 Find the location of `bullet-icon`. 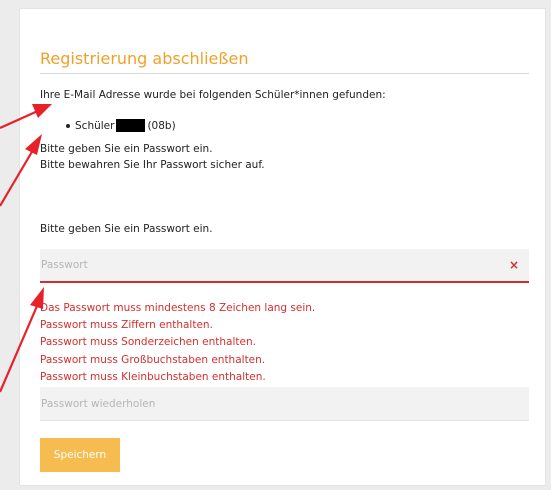

bullet-icon is located at coordinates (68, 125).